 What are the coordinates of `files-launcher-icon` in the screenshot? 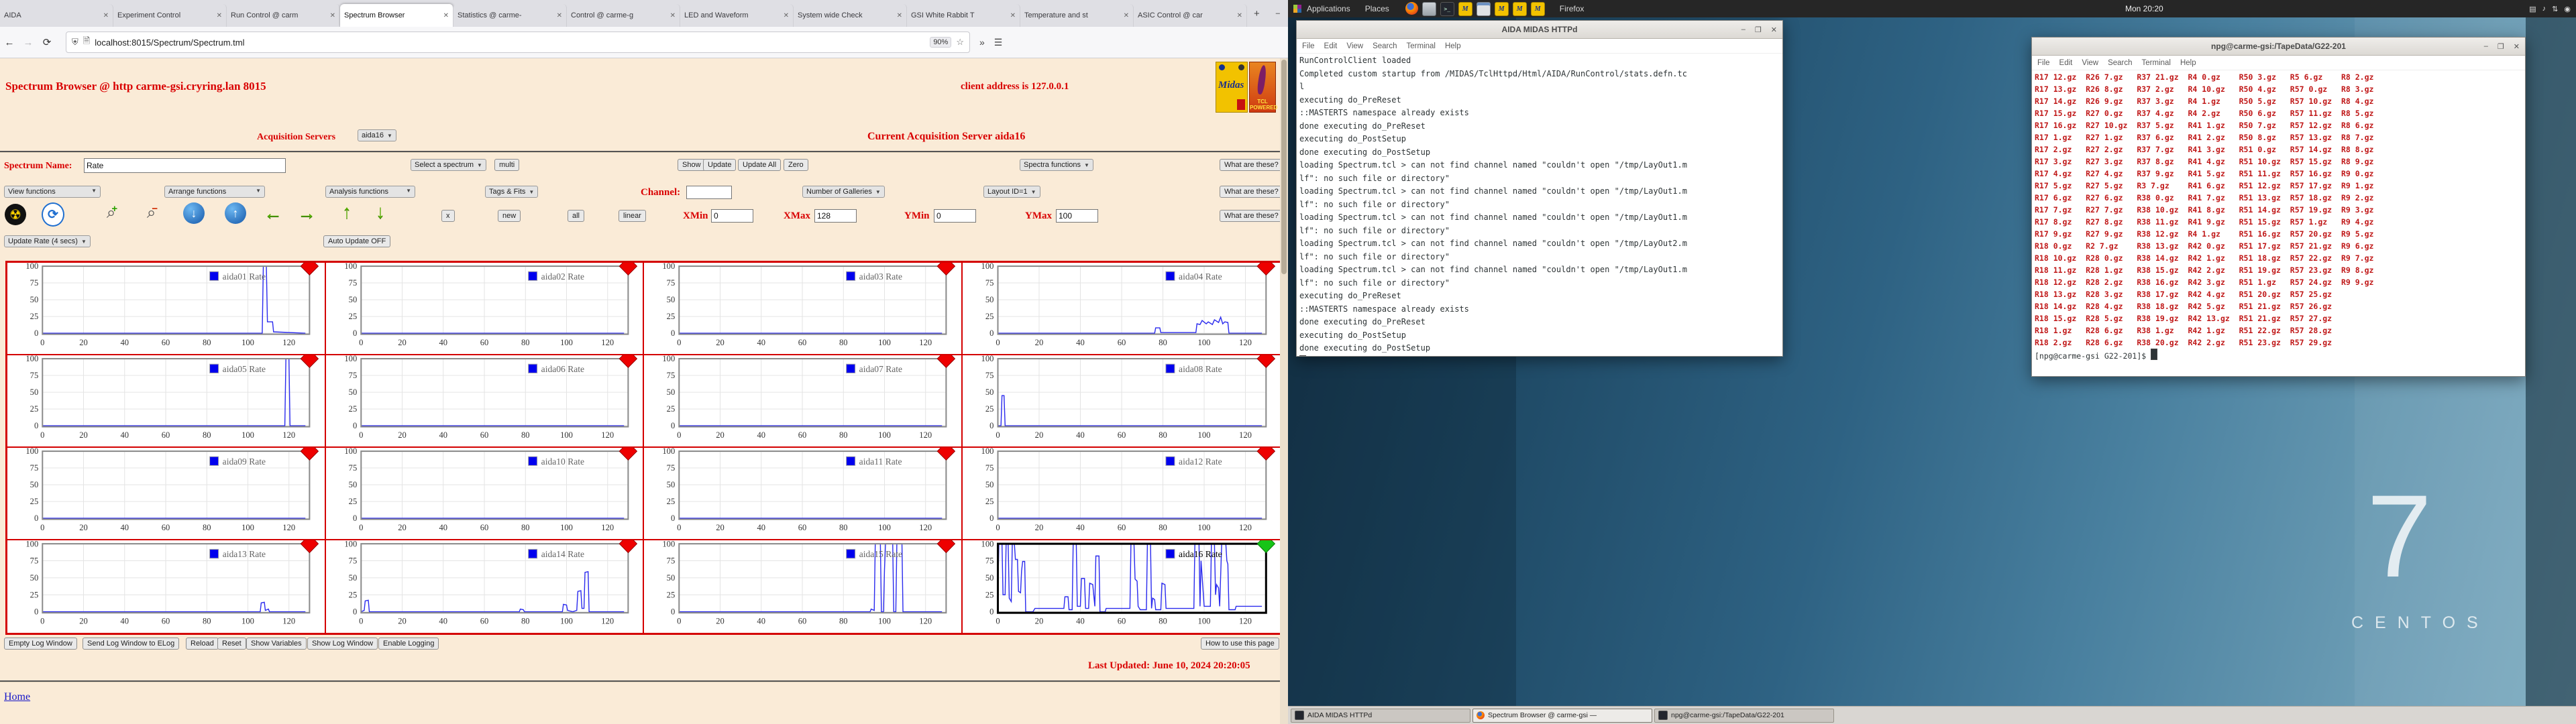 It's located at (1428, 8).